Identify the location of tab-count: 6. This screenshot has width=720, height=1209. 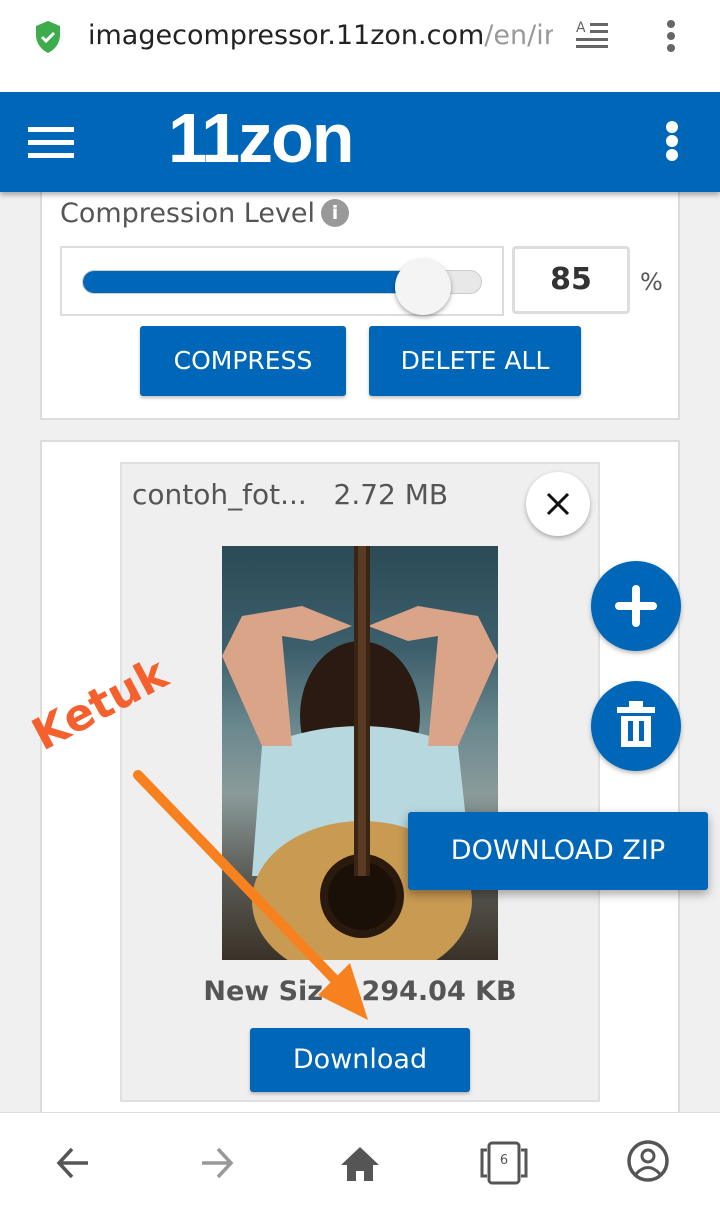
(504, 1160).